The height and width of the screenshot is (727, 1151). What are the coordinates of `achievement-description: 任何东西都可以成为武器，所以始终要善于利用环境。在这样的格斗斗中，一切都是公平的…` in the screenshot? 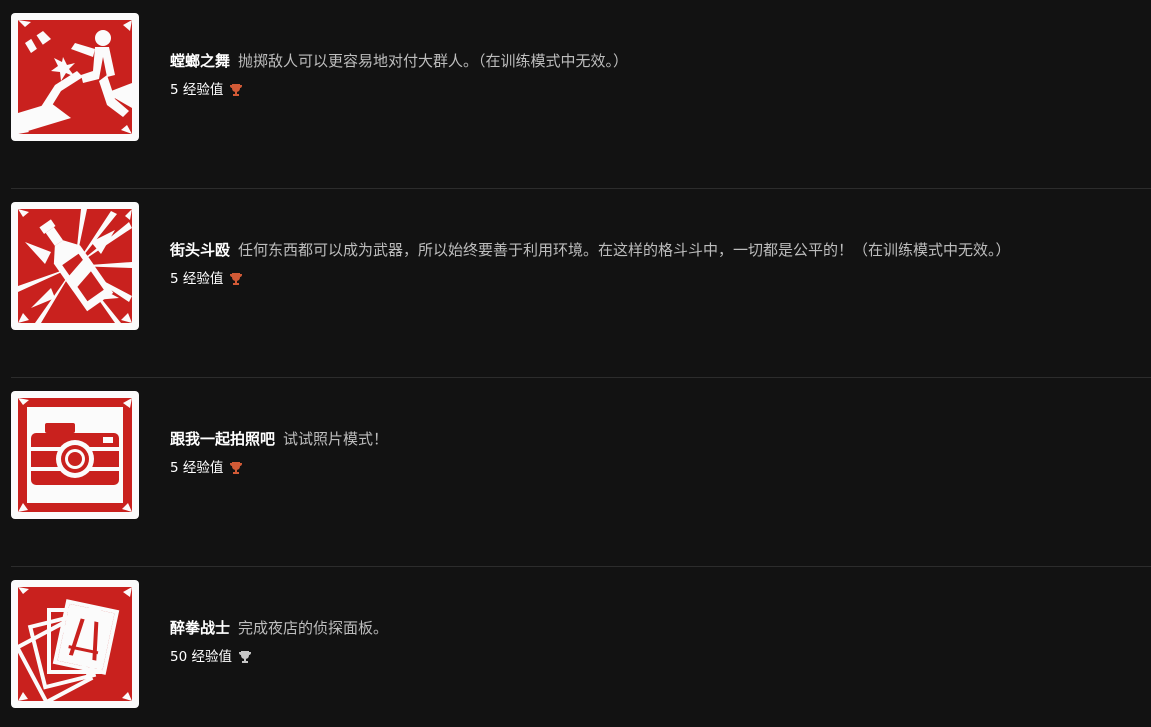 It's located at (624, 250).